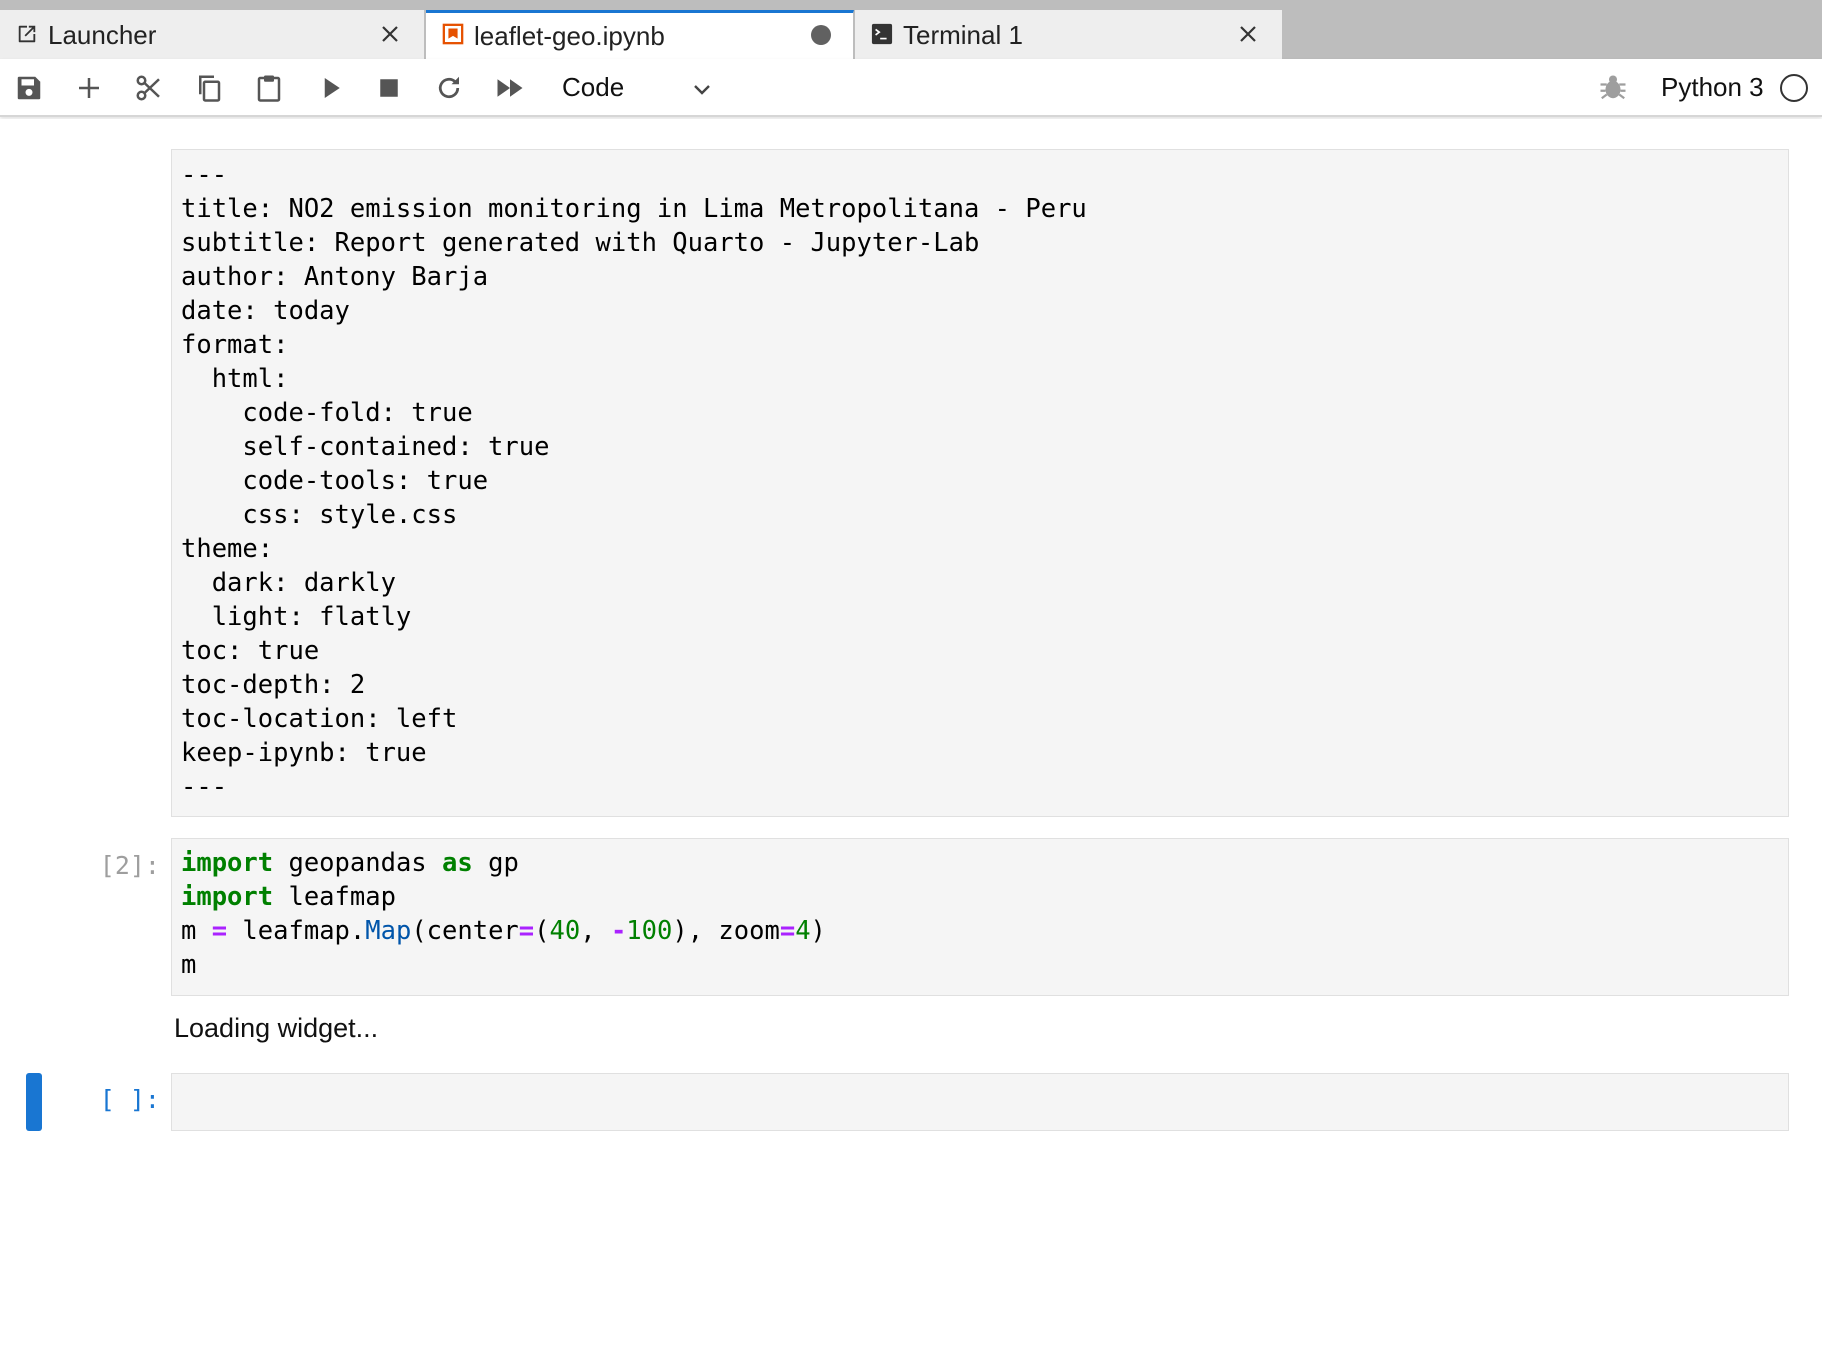  What do you see at coordinates (633, 88) in the screenshot?
I see `cell-type-select: Code` at bounding box center [633, 88].